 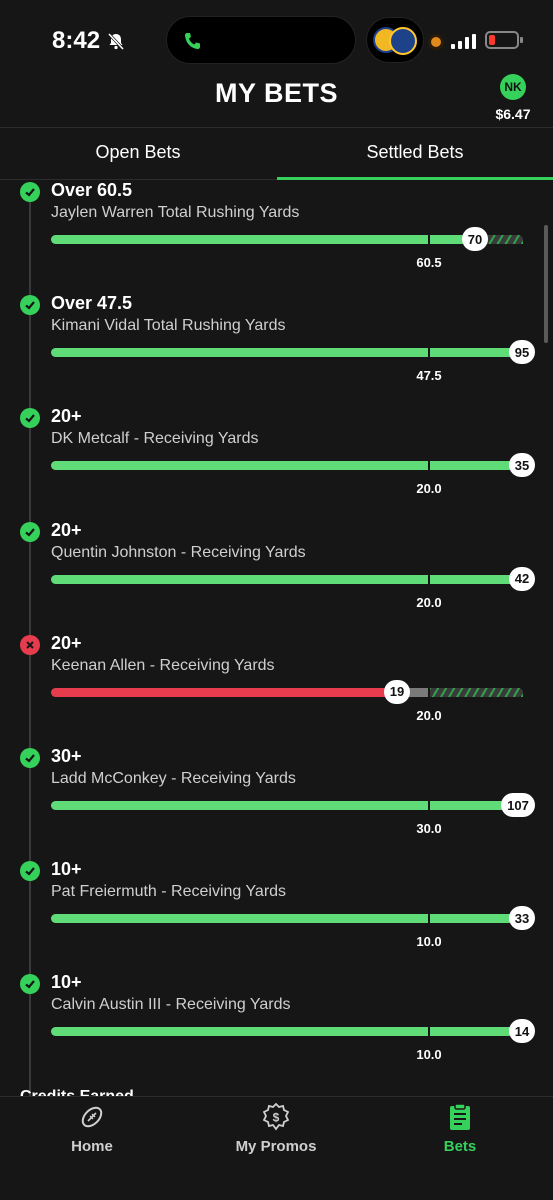 I want to click on bet-market: Kimani Vidal Total Rushing Yards, so click(x=168, y=326).